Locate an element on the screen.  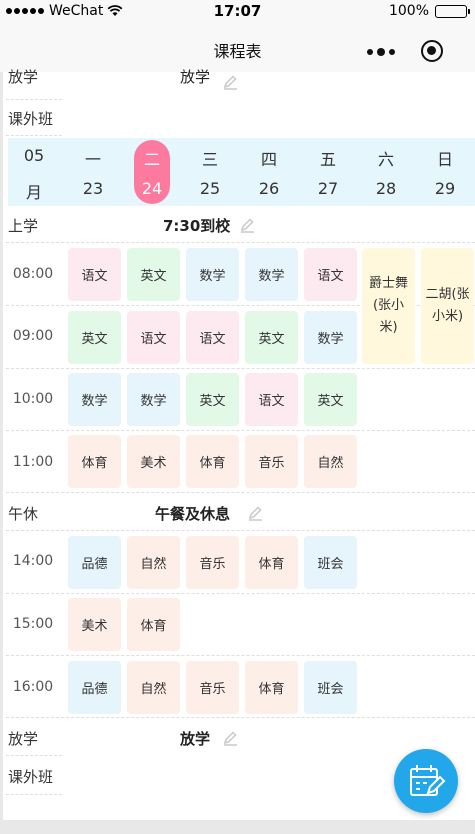
weekday-mon: 一 is located at coordinates (93, 158).